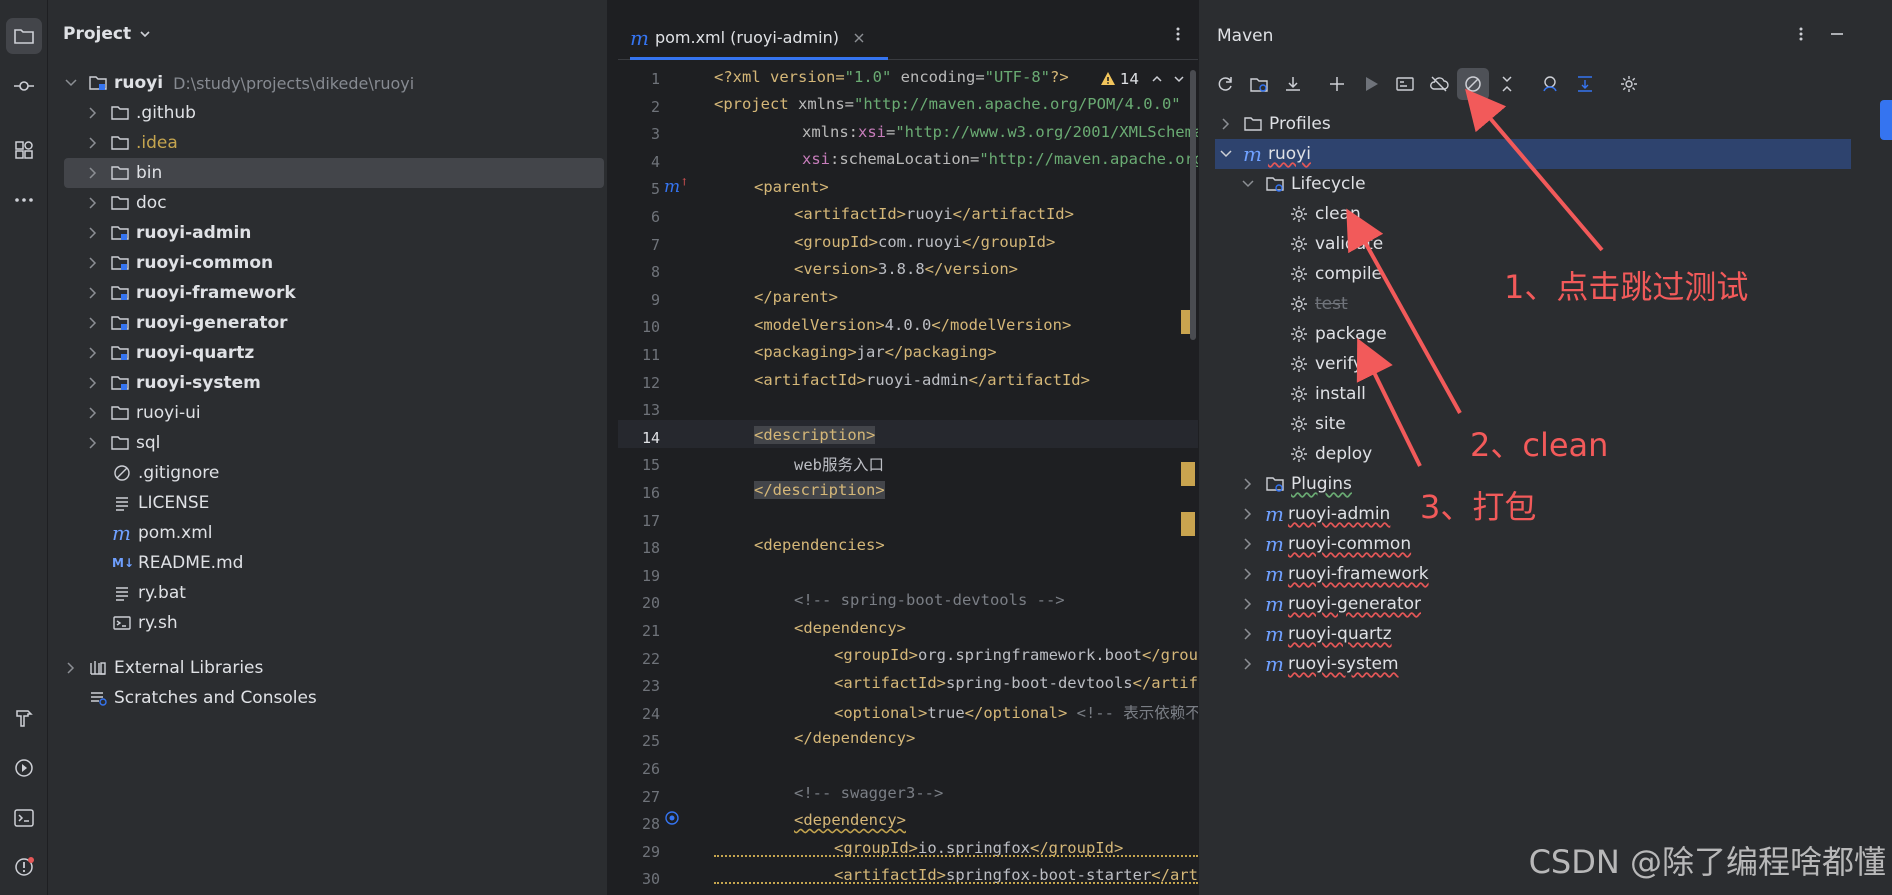  I want to click on arrow-to-package, so click(1389, 402).